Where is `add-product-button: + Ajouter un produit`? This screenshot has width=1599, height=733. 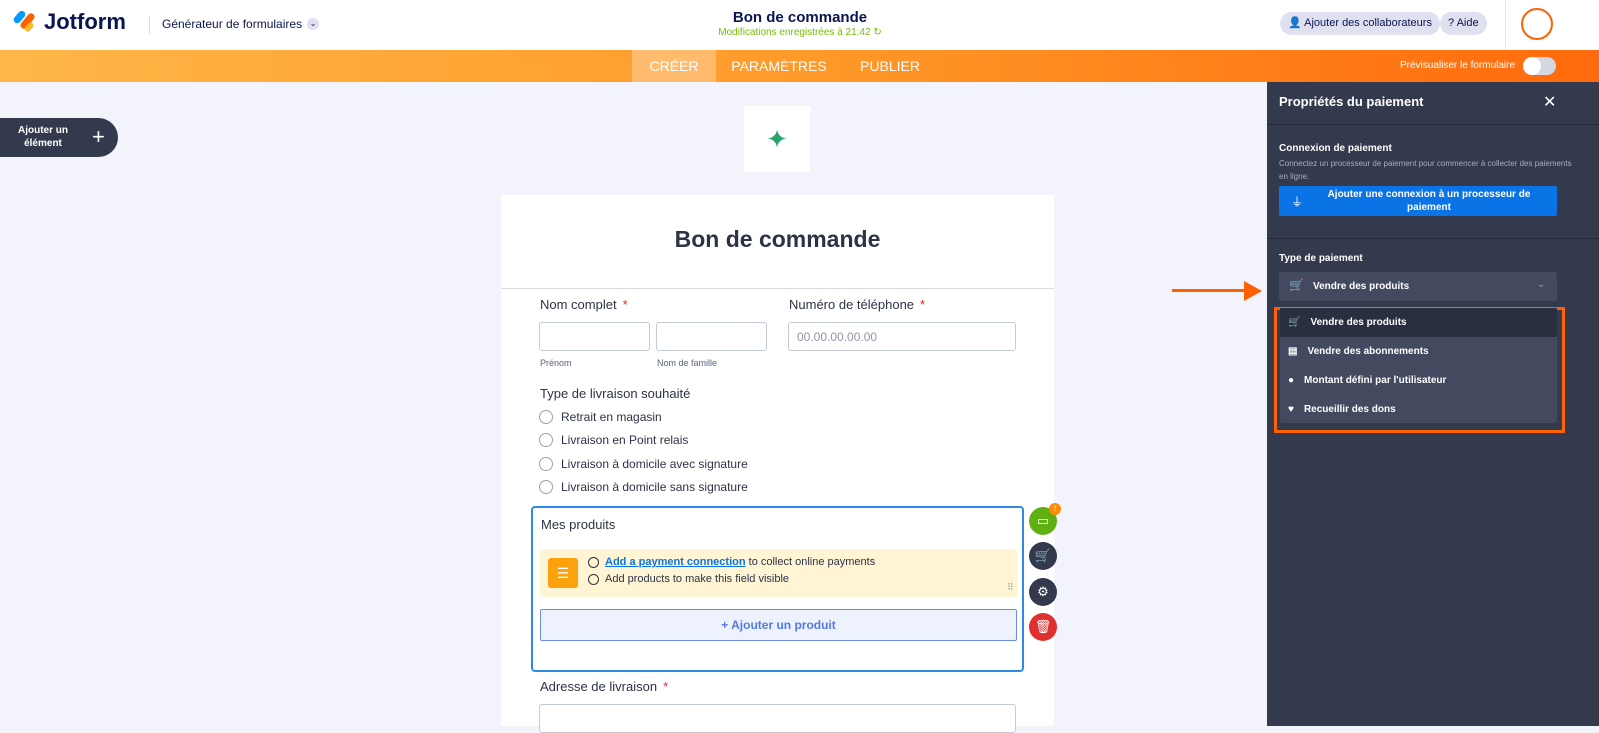 add-product-button: + Ajouter un produit is located at coordinates (778, 625).